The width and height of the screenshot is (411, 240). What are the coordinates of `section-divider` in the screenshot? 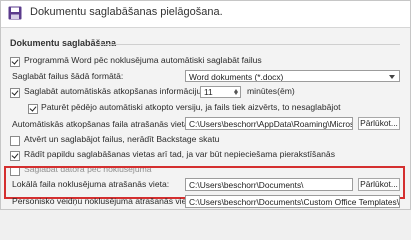 It's located at (248, 44).